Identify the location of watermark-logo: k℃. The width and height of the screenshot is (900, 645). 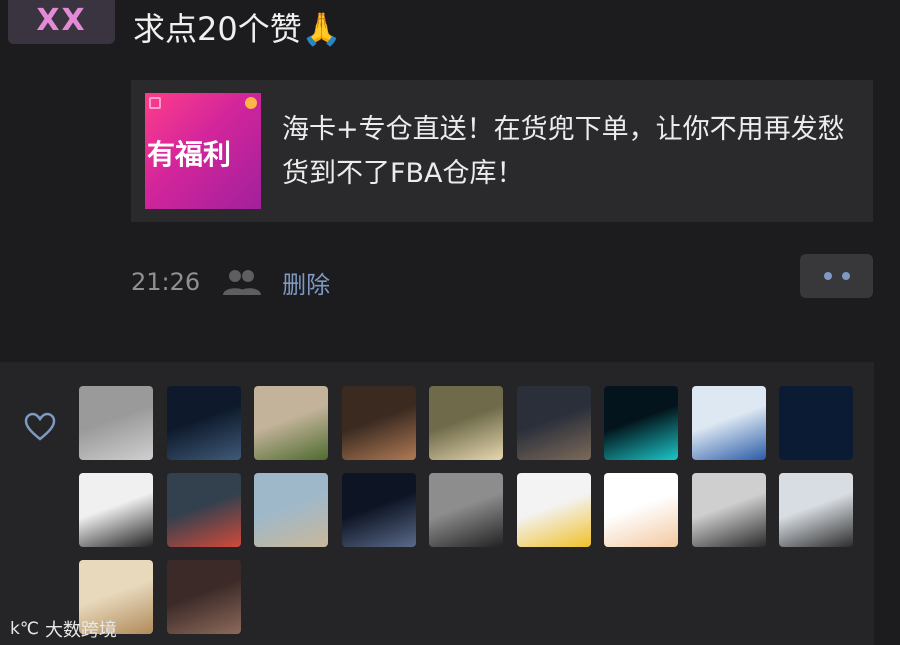
(24, 629).